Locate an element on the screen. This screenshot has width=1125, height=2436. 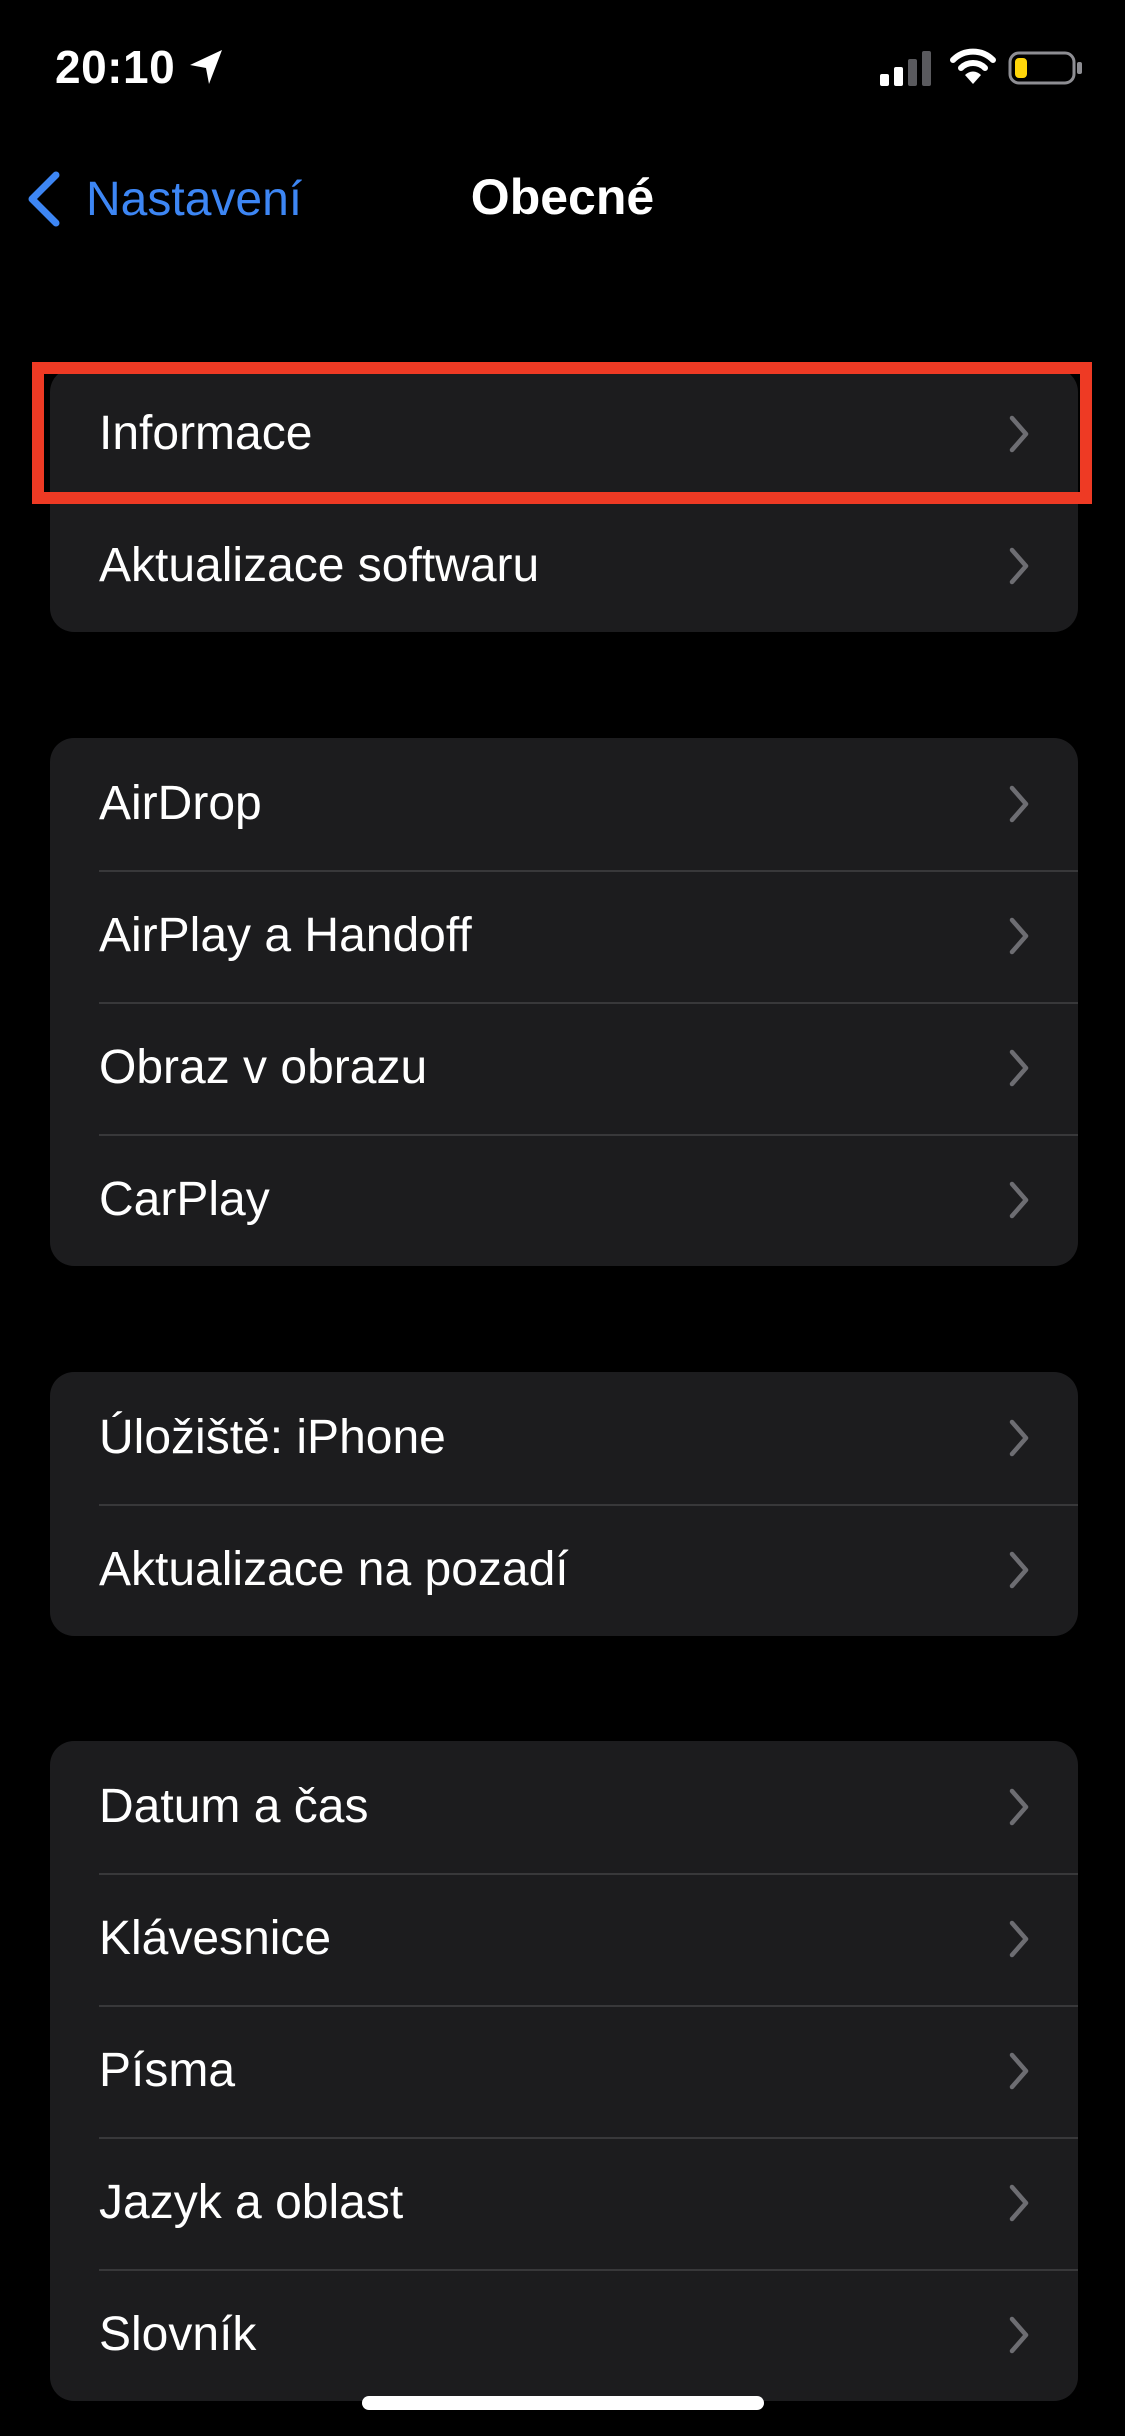
settings-row-klavesnice: Klávesnice is located at coordinates (564, 1939).